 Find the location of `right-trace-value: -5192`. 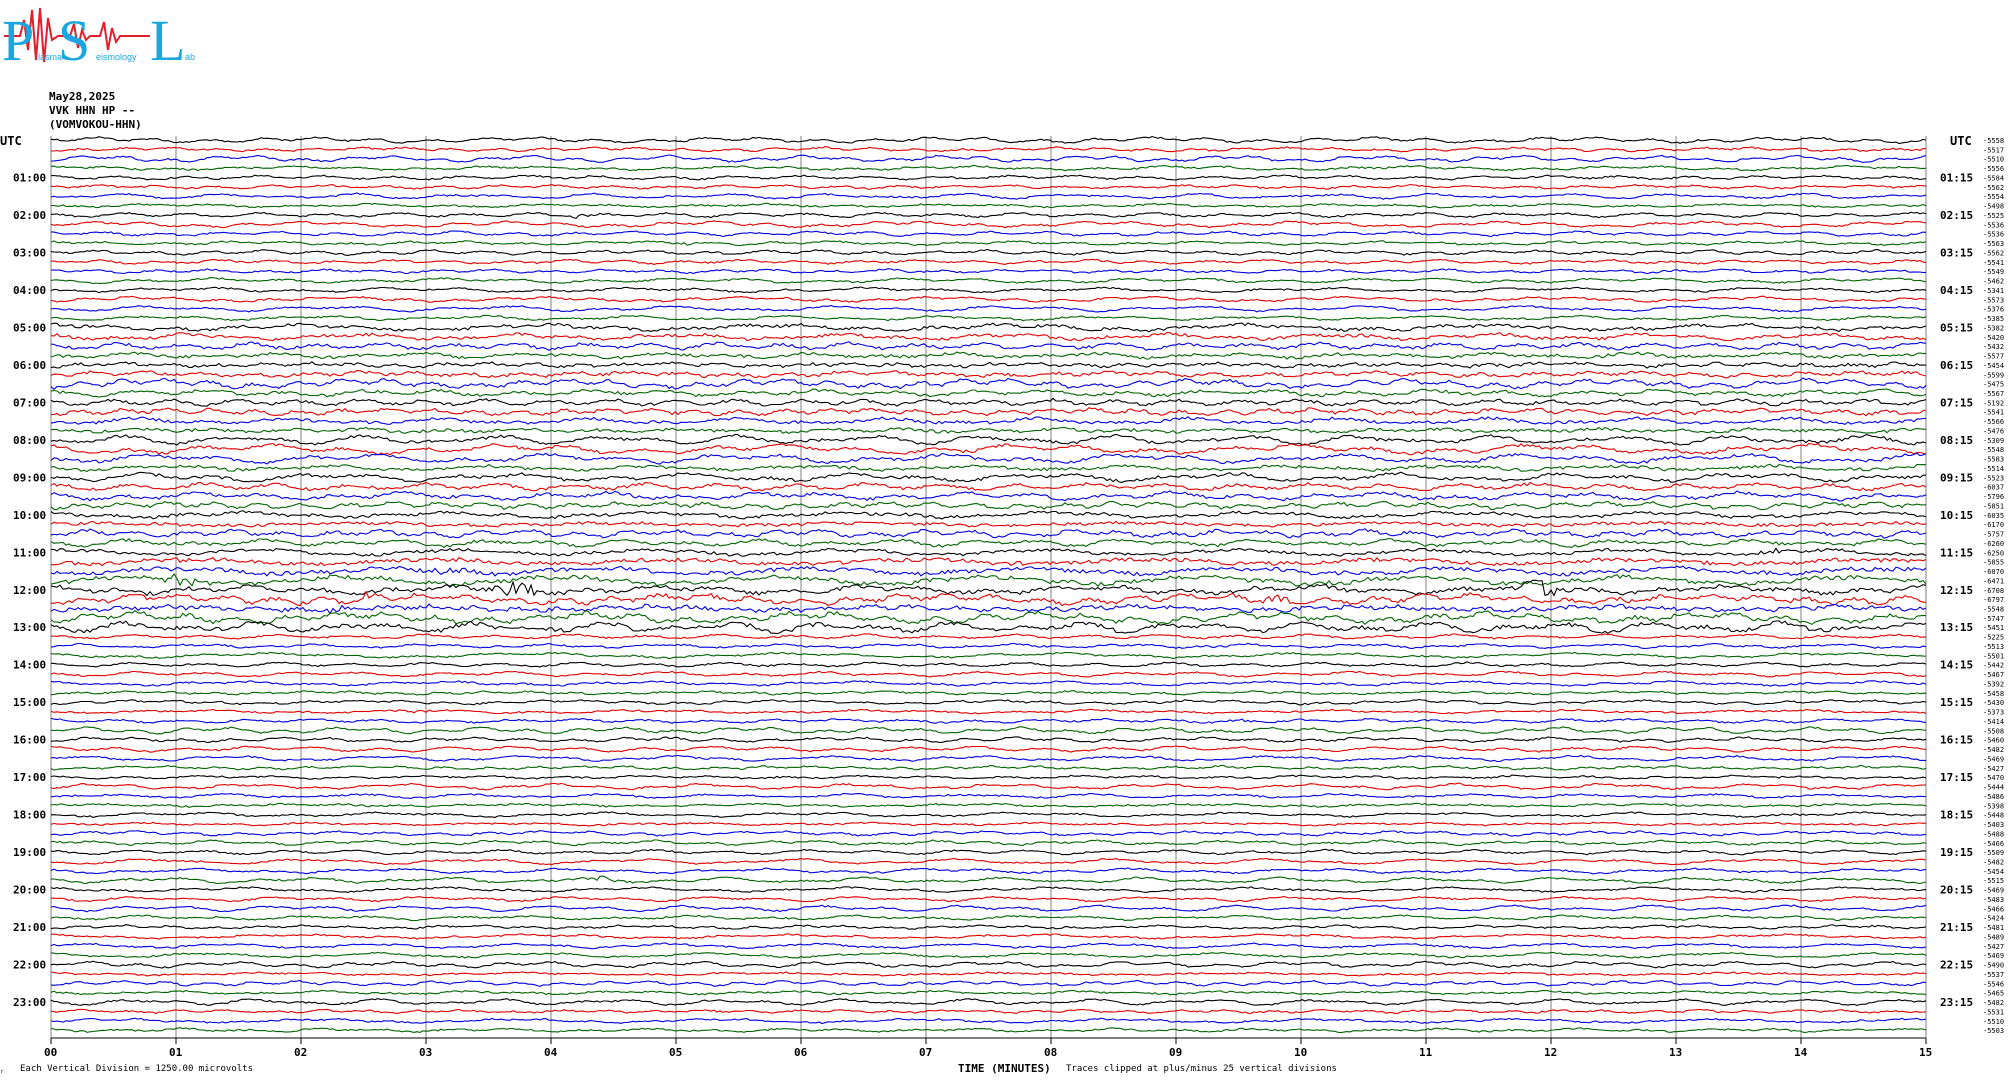

right-trace-value: -5192 is located at coordinates (1993, 403).